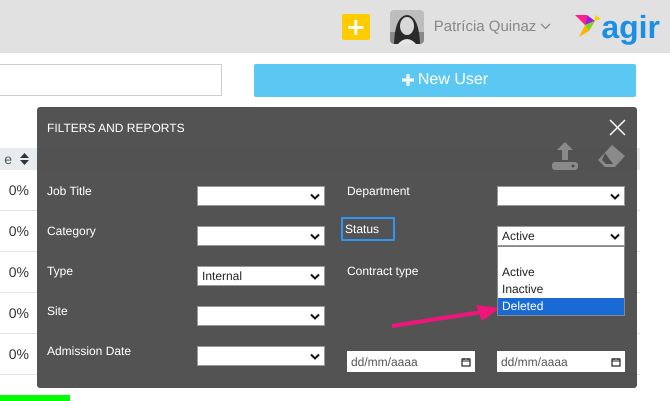 The width and height of the screenshot is (670, 401). Describe the element at coordinates (368, 229) in the screenshot. I see `field-label: Status` at that location.